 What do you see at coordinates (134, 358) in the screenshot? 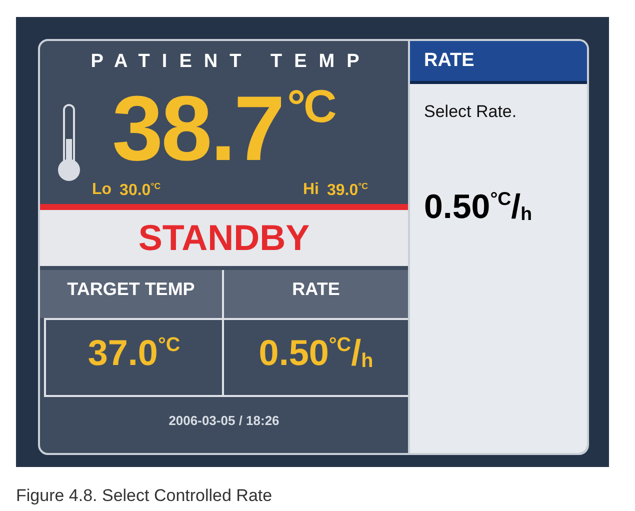
I see `setting-value: 37.0$^{°C}$` at bounding box center [134, 358].